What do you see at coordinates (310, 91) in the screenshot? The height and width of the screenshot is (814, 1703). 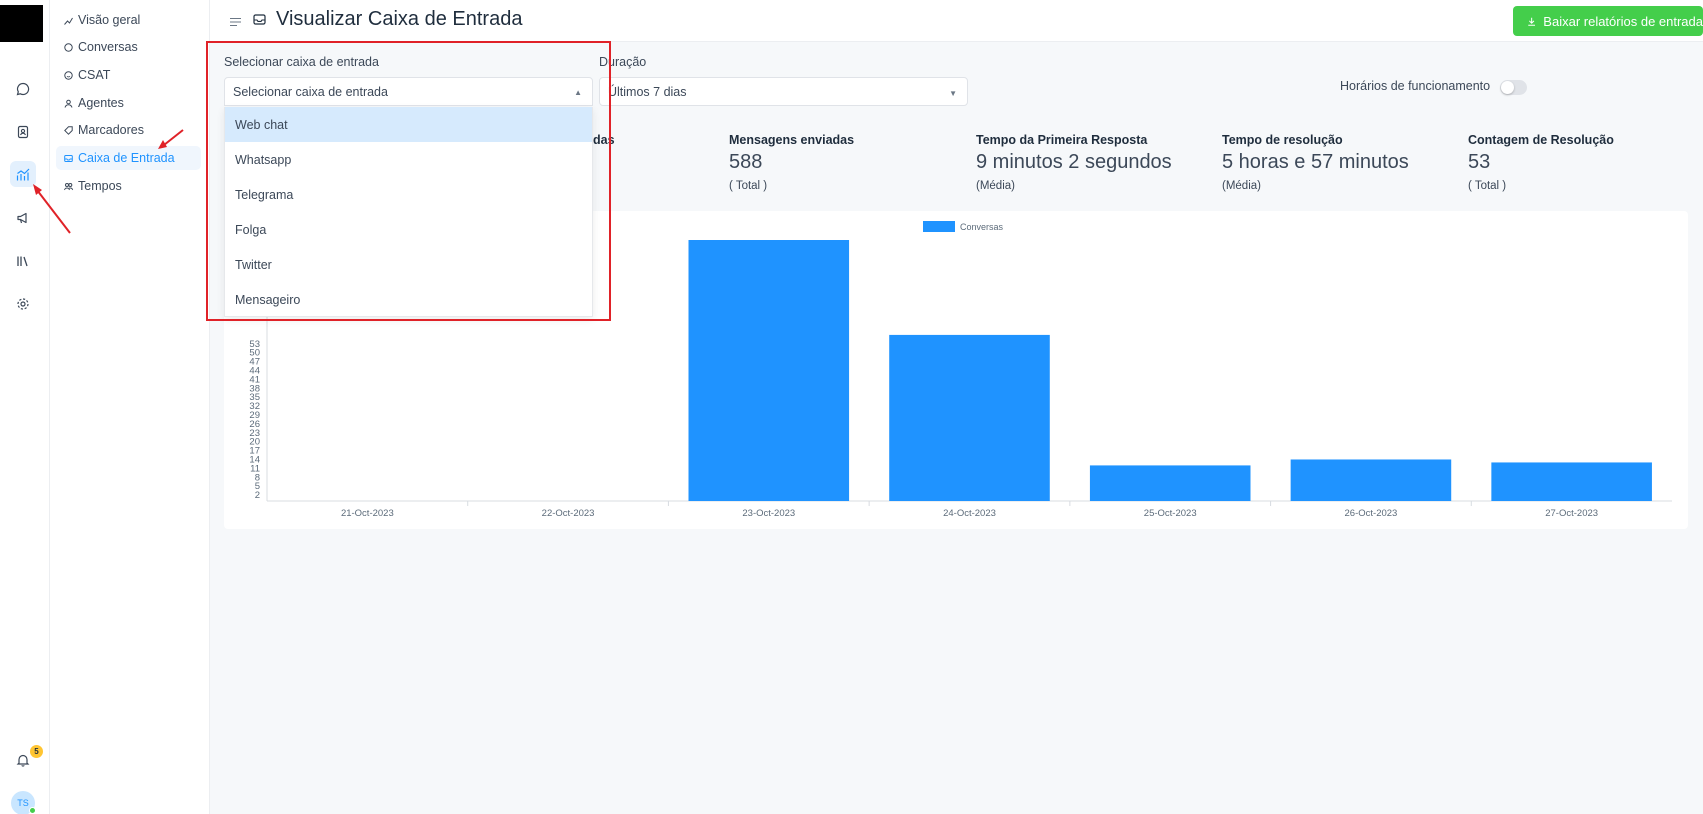 I see `inbox-select-placeholder: Selecionar caixa de entrada` at bounding box center [310, 91].